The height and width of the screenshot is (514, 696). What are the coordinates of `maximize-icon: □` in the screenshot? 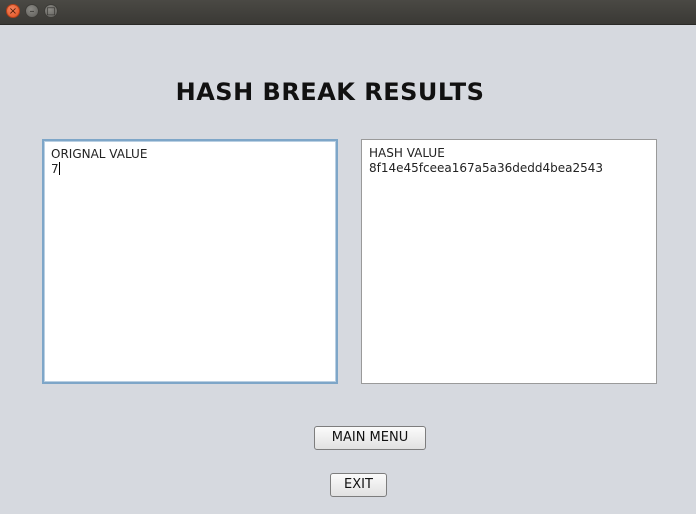 It's located at (51, 11).